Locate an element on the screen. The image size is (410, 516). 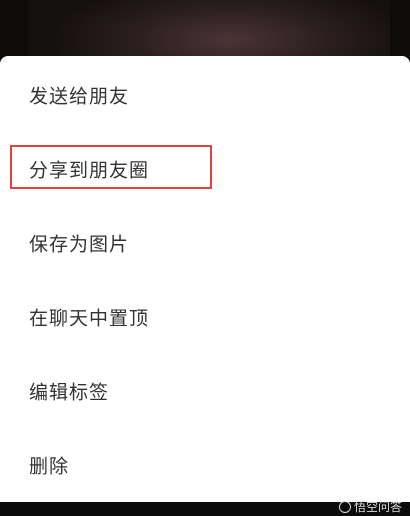
menu-item-label: 保存为图片 is located at coordinates (79, 244).